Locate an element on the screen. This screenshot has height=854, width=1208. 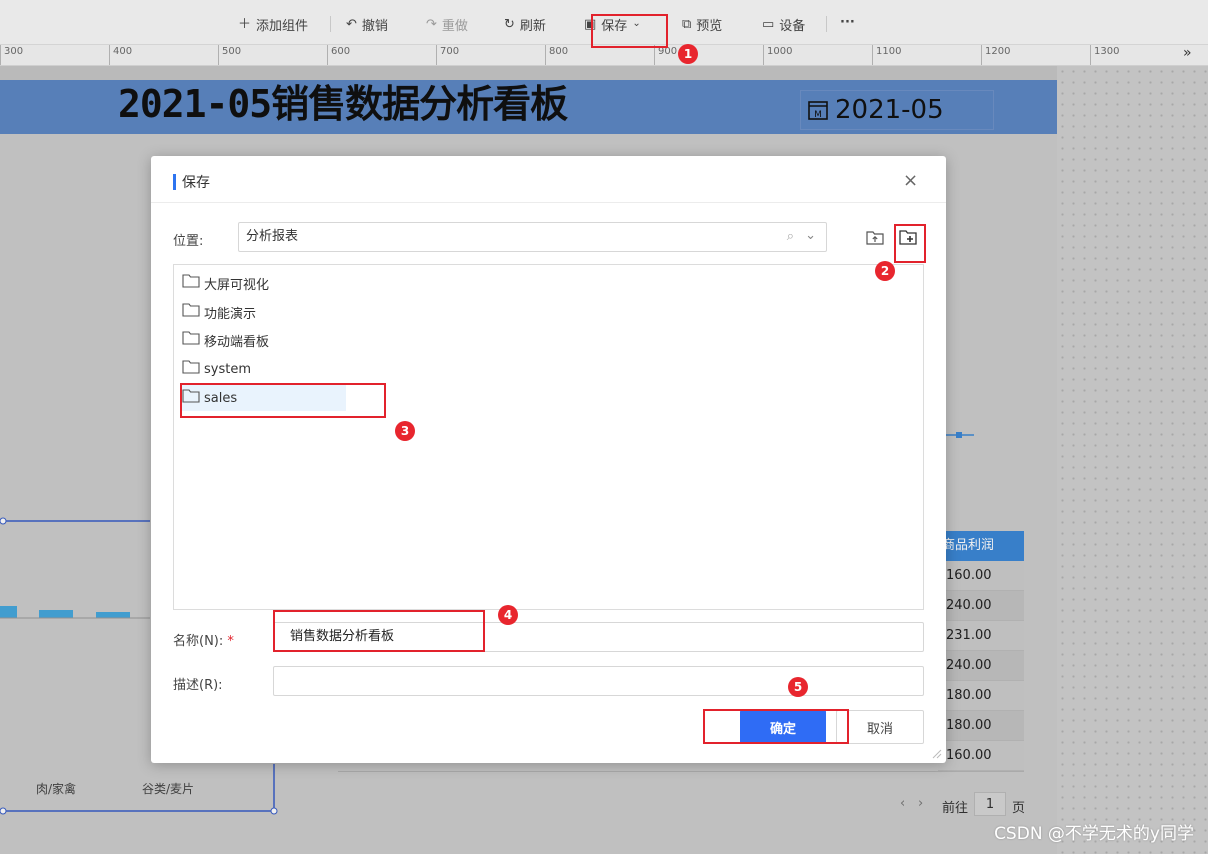
folder-name: 大屏可视化 is located at coordinates (237, 285).